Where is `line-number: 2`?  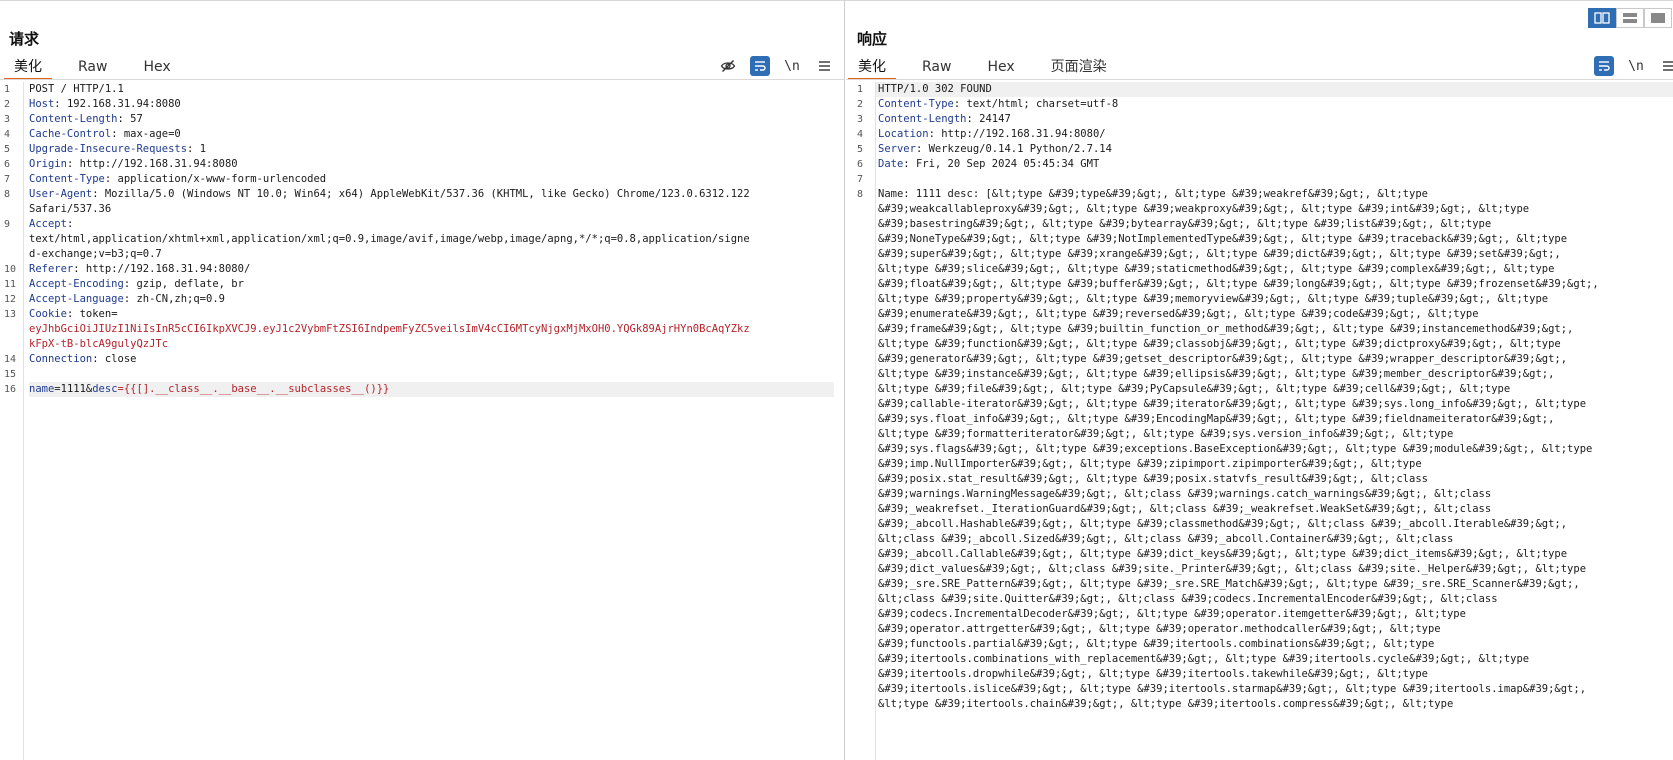 line-number: 2 is located at coordinates (7, 104).